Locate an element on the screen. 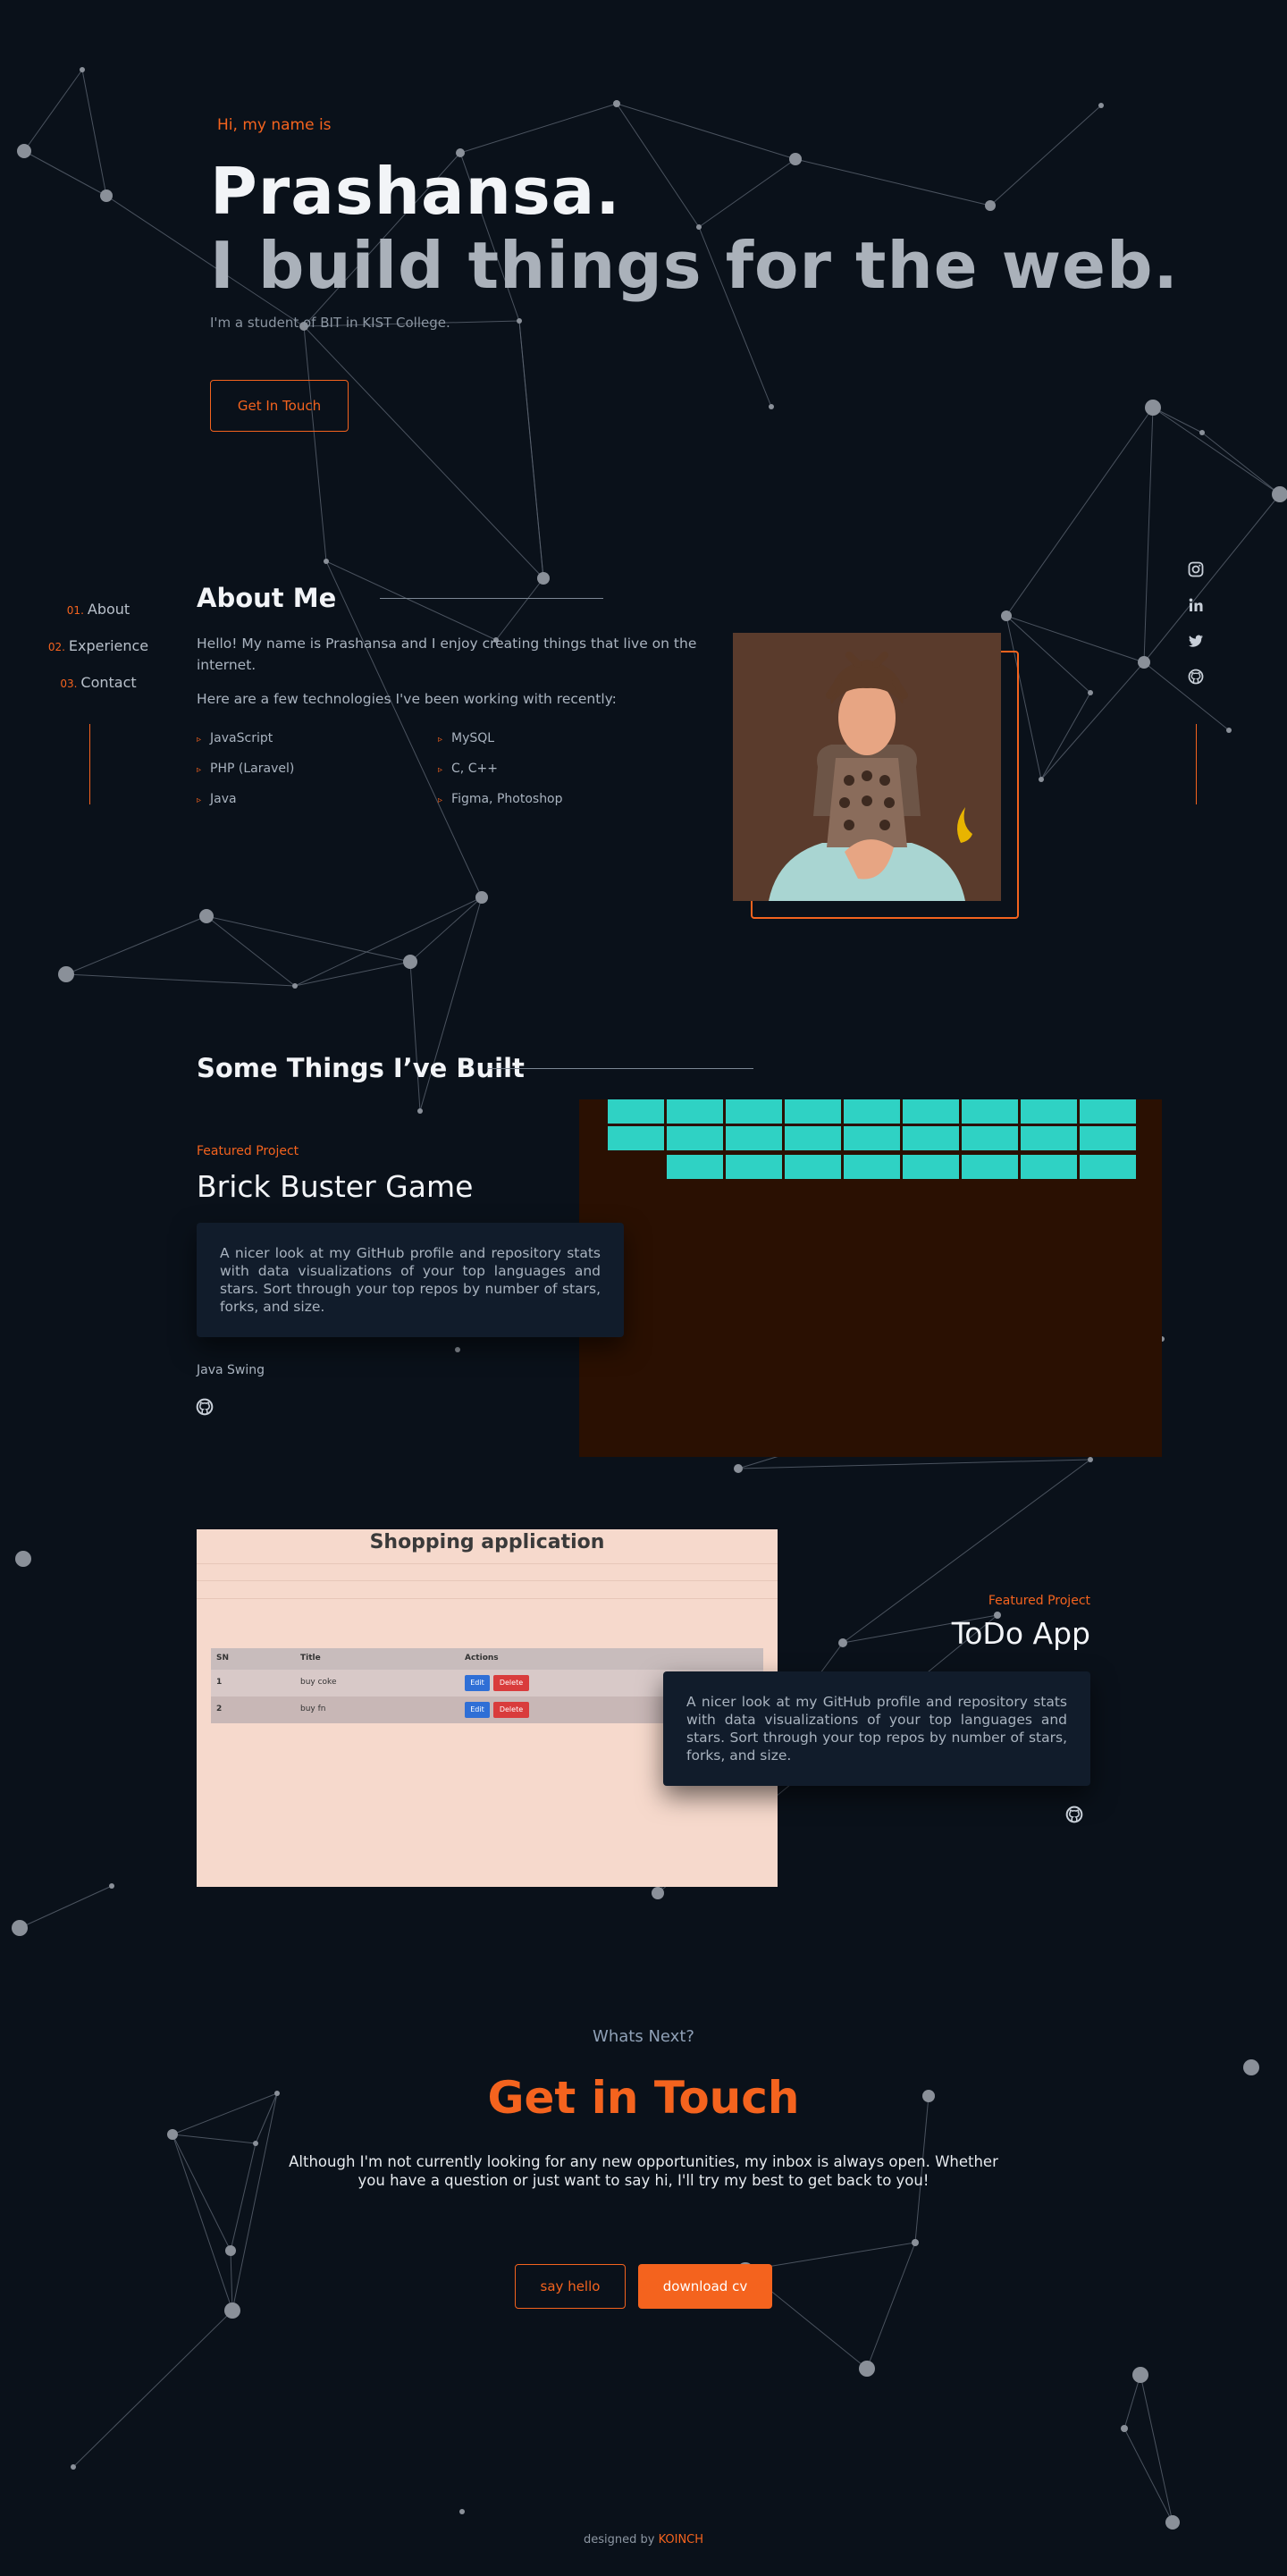  nav-number: 01. is located at coordinates (75, 611).